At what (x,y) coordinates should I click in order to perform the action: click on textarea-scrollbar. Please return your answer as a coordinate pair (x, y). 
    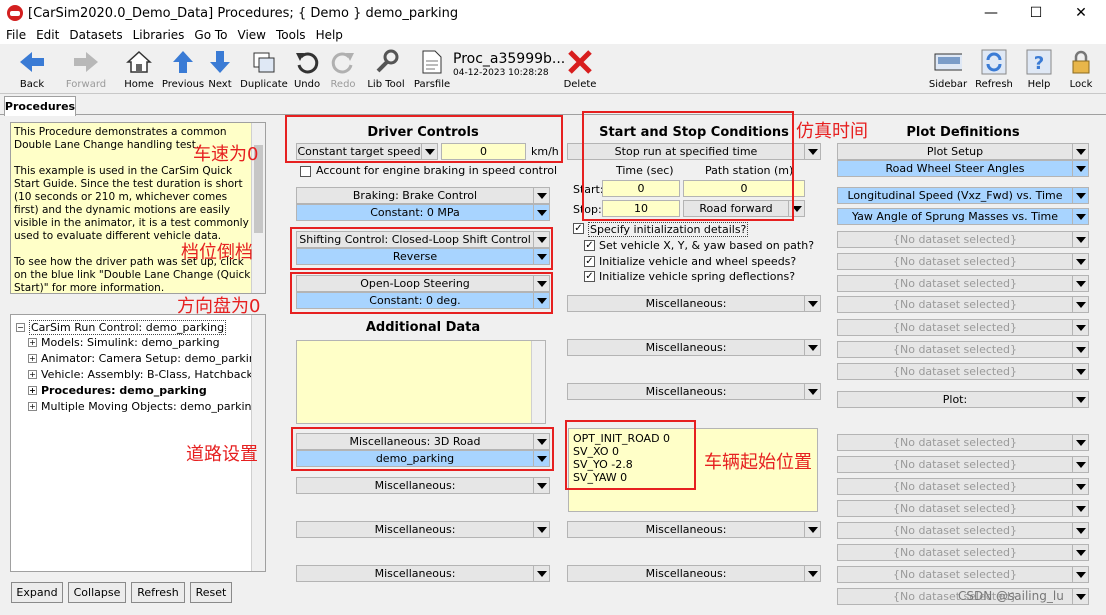
    Looking at the image, I should click on (538, 382).